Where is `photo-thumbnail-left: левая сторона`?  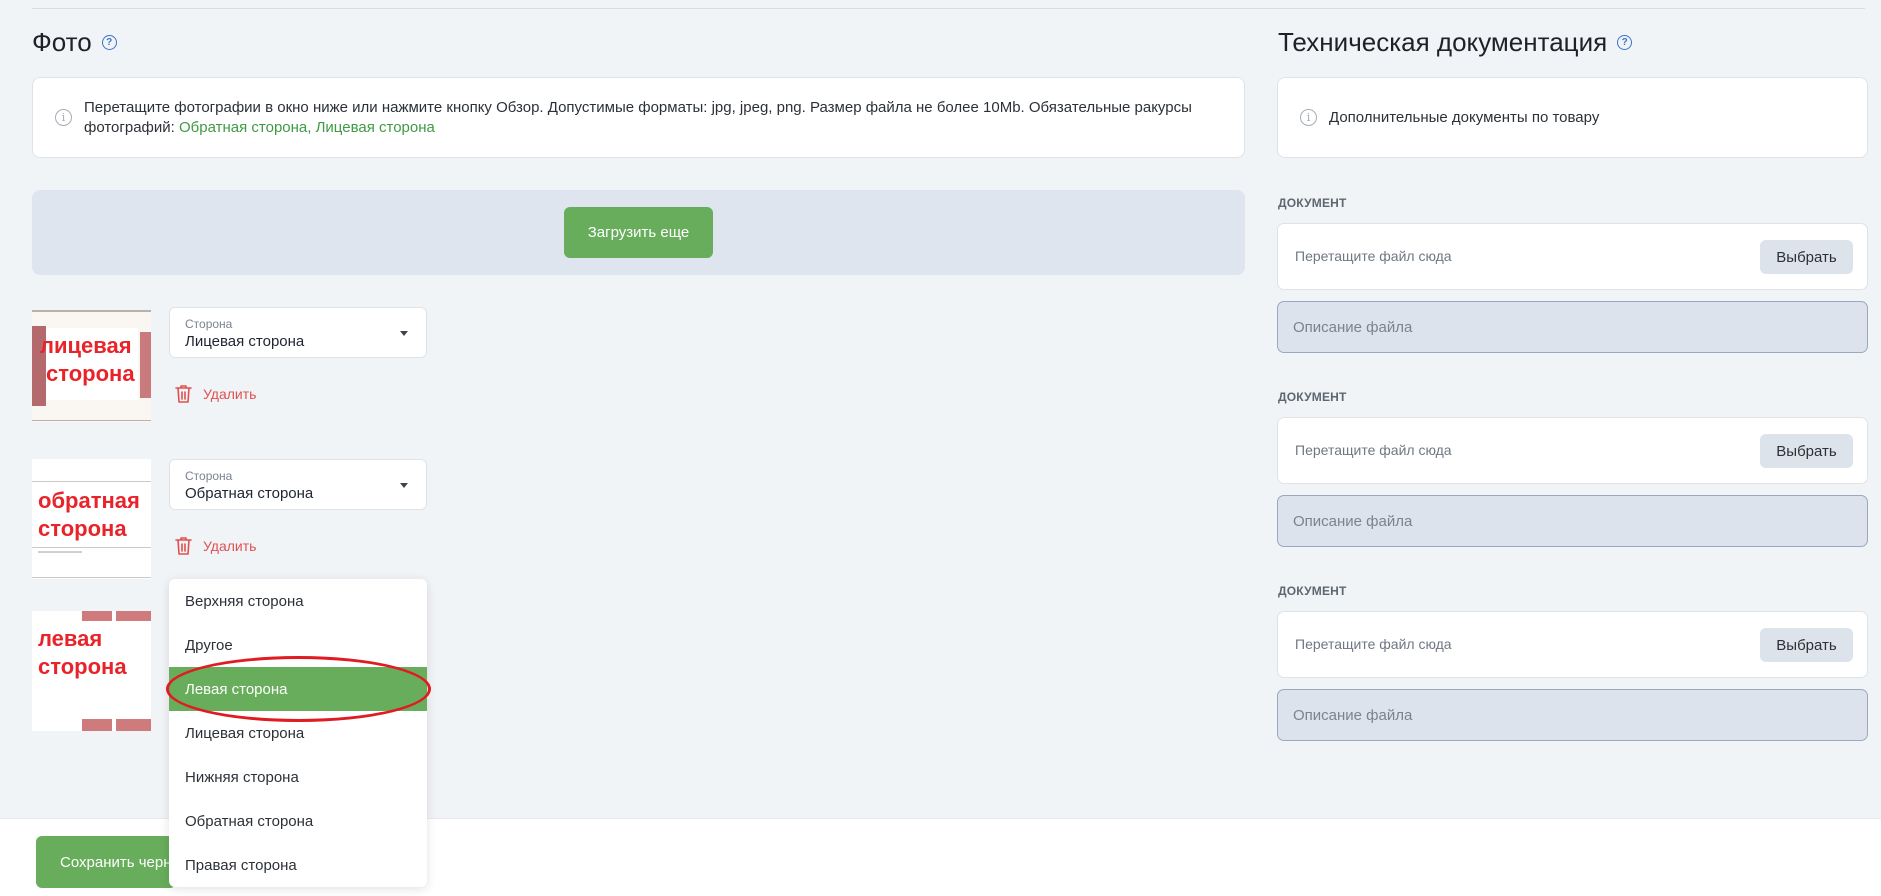
photo-thumbnail-left: левая сторона is located at coordinates (91, 671).